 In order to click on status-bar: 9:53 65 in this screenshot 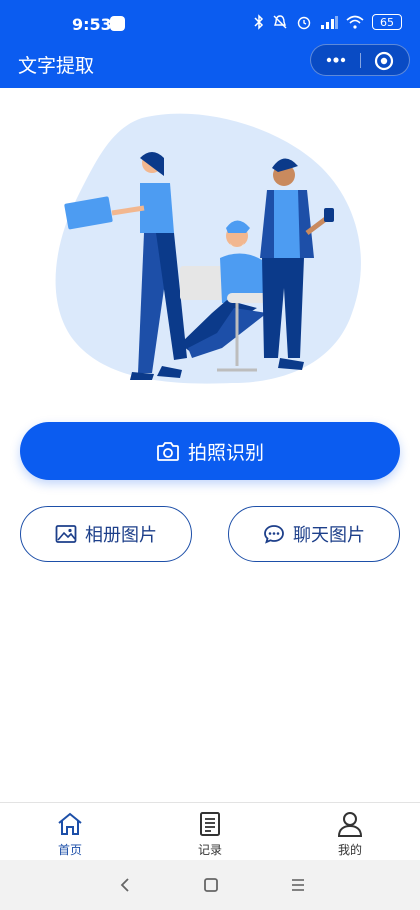, I will do `click(210, 24)`.